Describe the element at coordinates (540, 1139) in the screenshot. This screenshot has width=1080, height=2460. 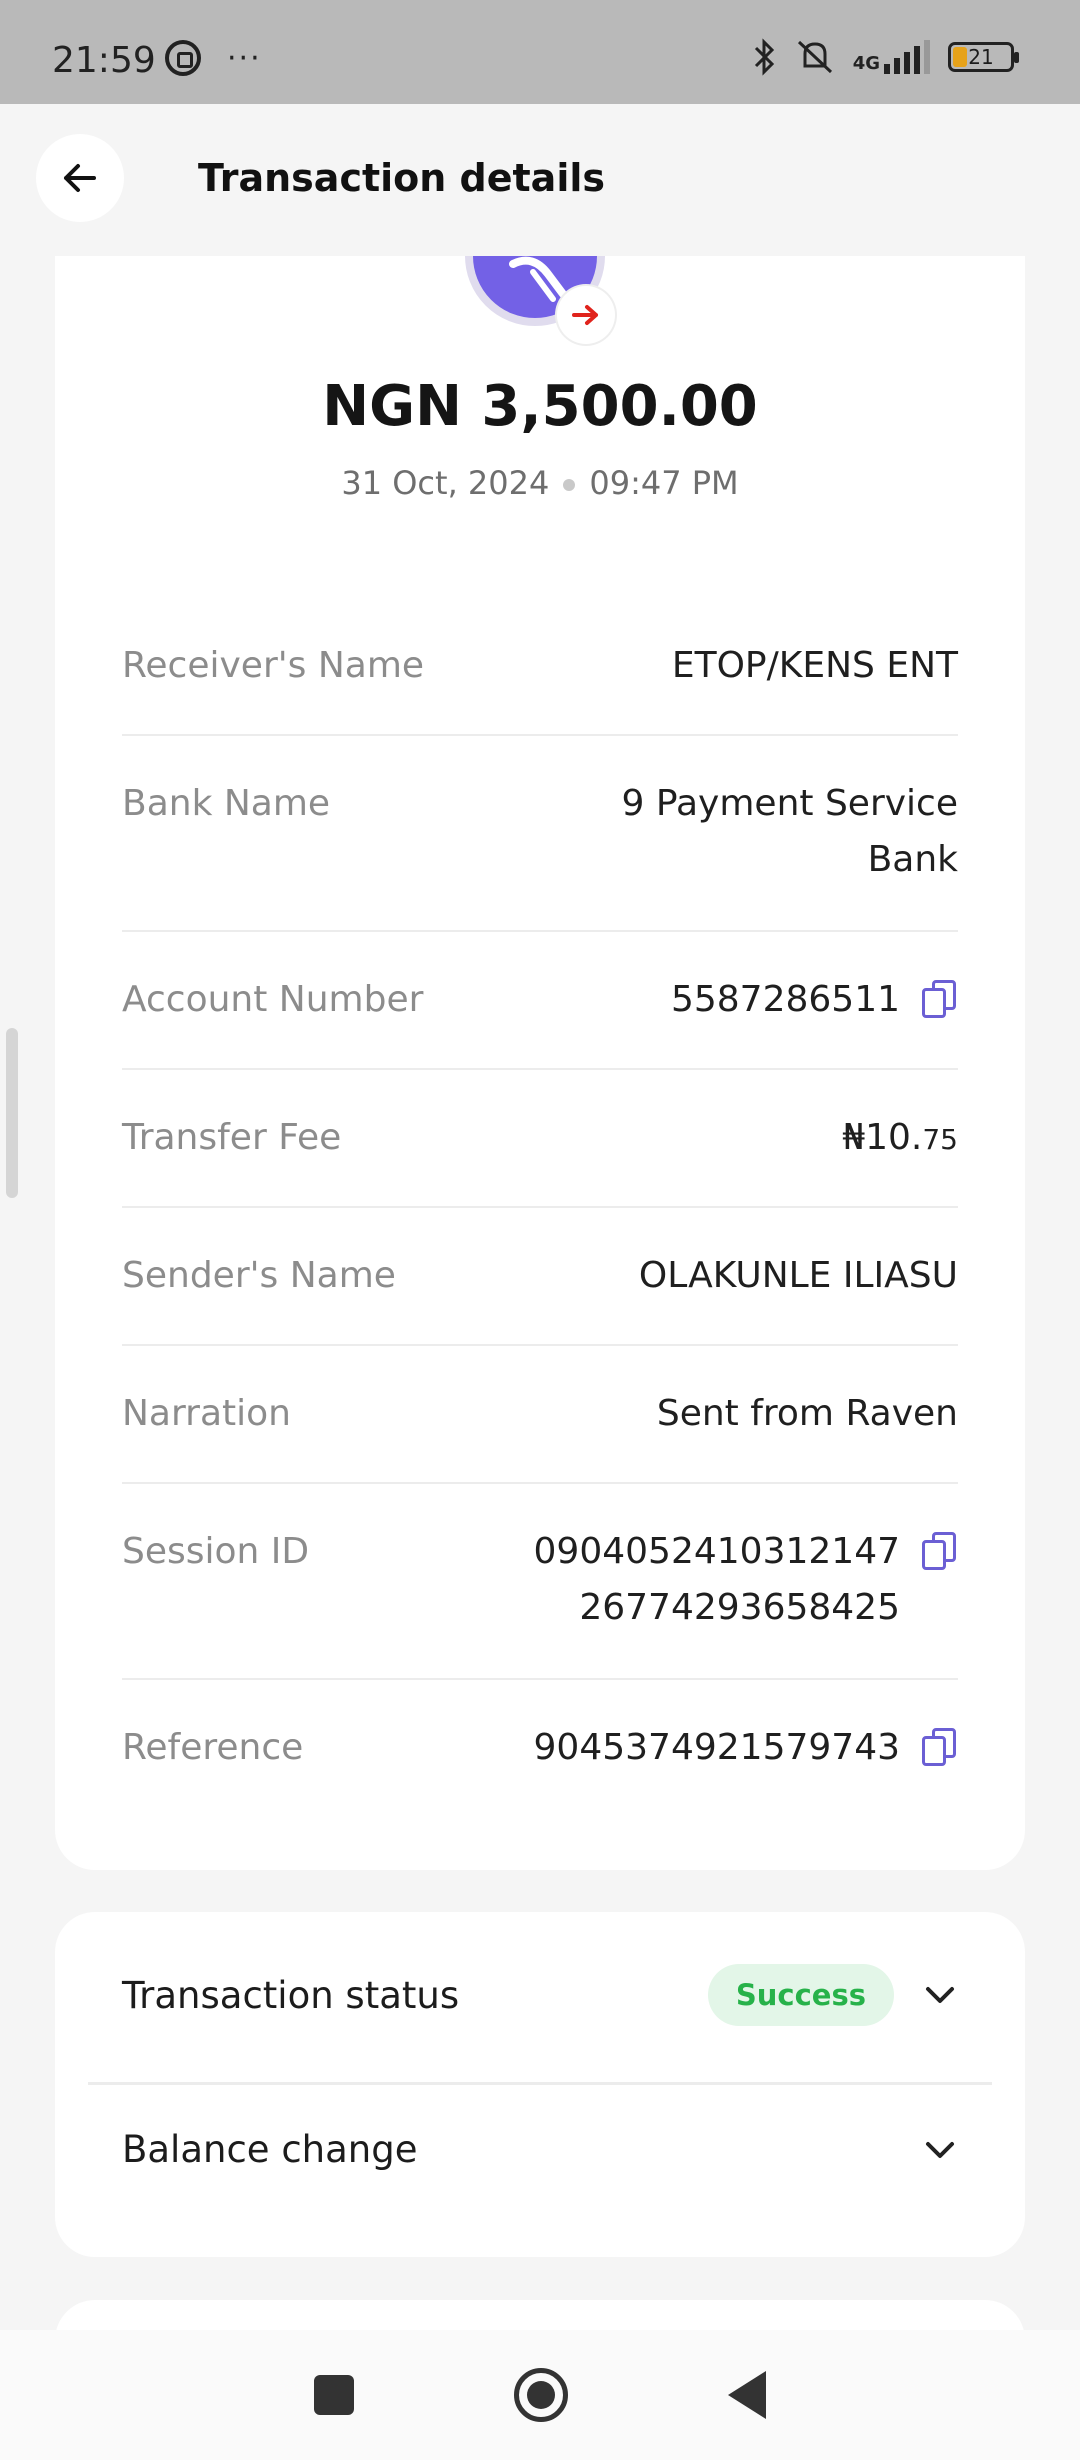
I see `detail-row-fee: Transfer Fee ₦10.75` at that location.